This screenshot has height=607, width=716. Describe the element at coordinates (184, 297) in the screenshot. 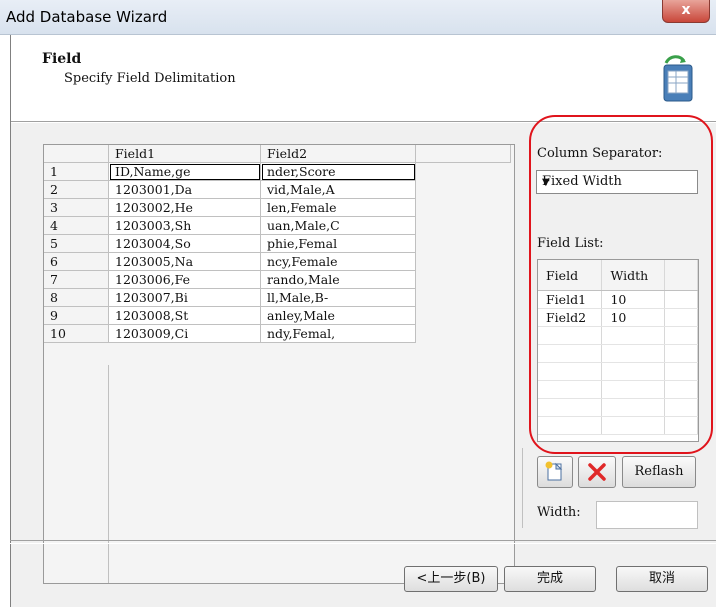

I see `grid-cell: 1203007,Bi` at that location.